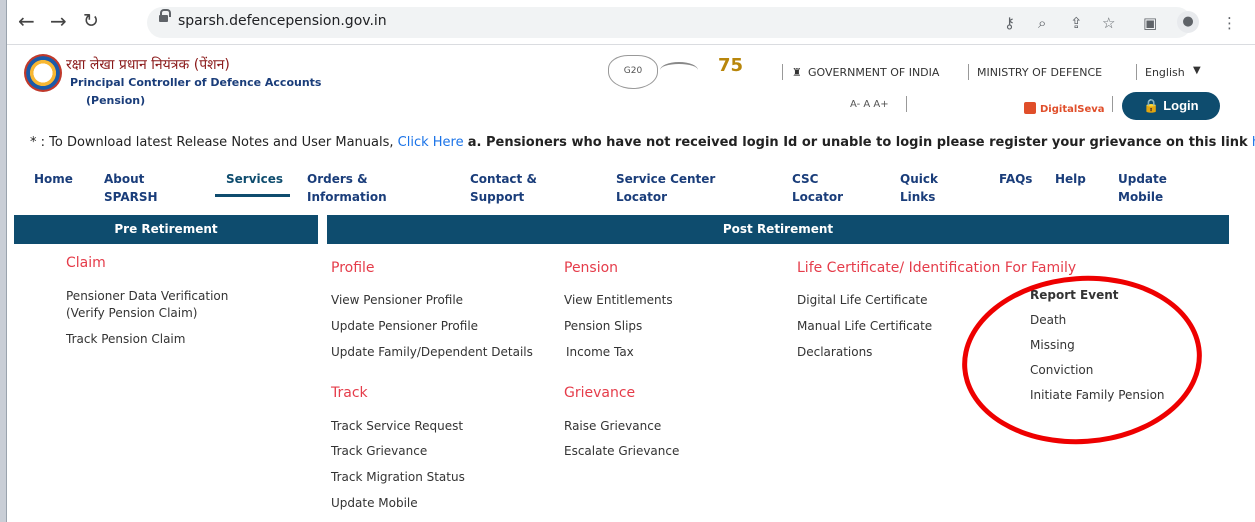 This screenshot has width=1255, height=522. Describe the element at coordinates (612, 426) in the screenshot. I see `menu-item-raise-grievance: Raise Grievance` at that location.